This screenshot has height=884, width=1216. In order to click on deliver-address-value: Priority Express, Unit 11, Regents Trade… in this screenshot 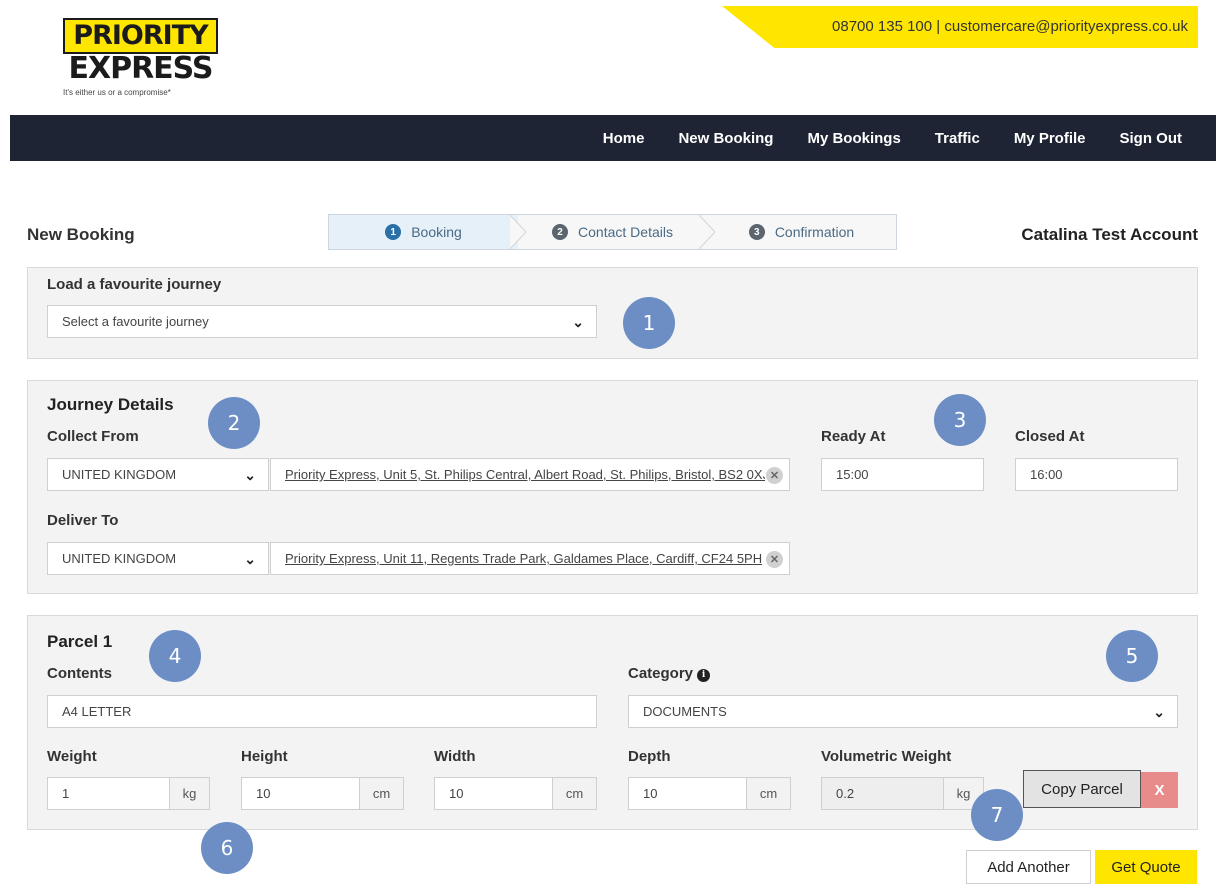, I will do `click(524, 558)`.